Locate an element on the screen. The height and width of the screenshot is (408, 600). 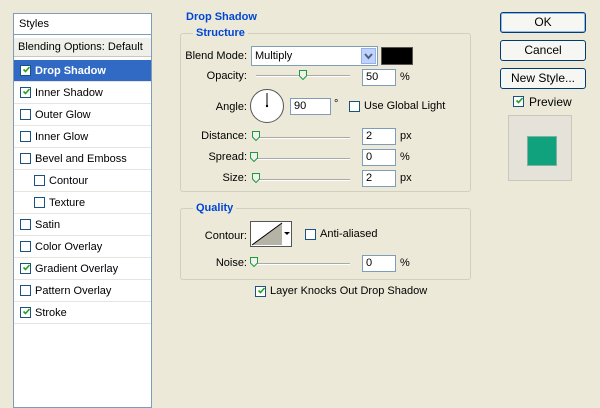
angle-label: Angle: is located at coordinates (231, 107).